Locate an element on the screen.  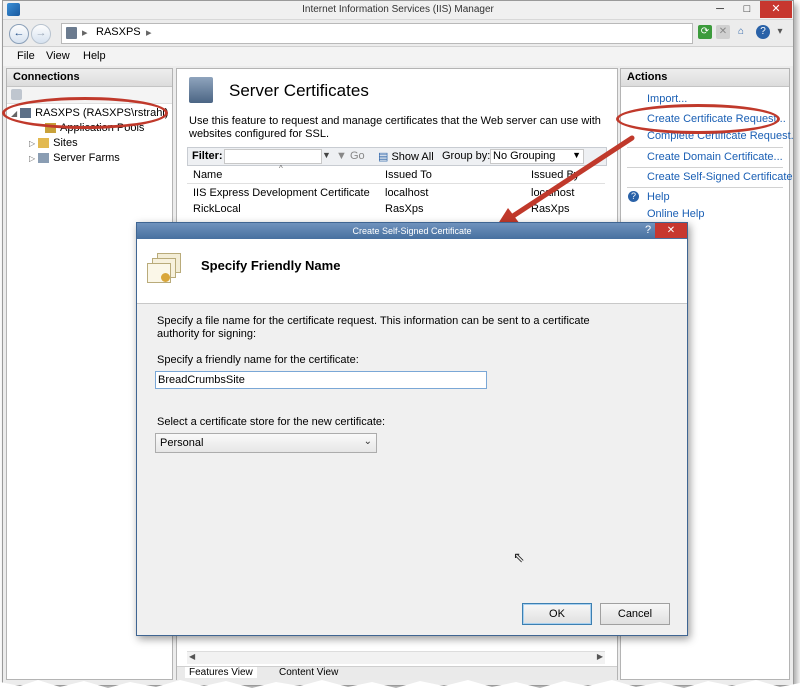
mouse-cursor-icon: ⇖ is located at coordinates (519, 557).